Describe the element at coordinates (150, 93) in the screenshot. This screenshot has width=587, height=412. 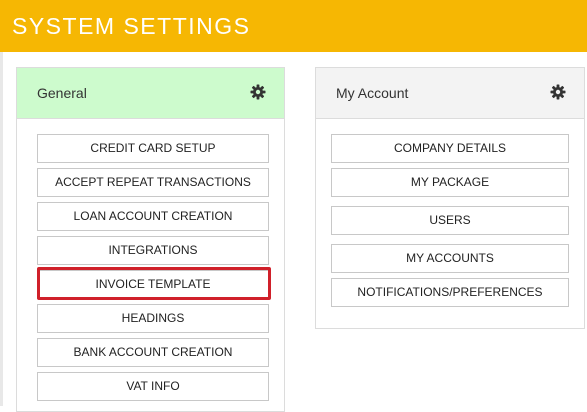
I see `general-panel-header: General` at that location.